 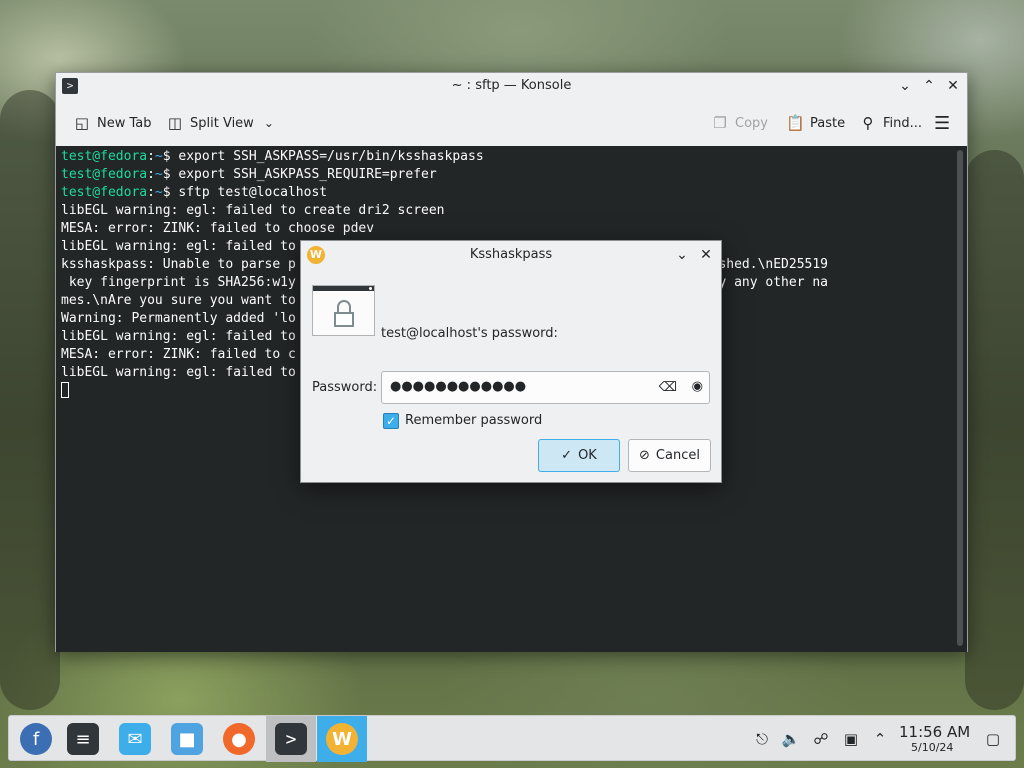 What do you see at coordinates (932, 747) in the screenshot?
I see `clock-date: 5/10/24` at bounding box center [932, 747].